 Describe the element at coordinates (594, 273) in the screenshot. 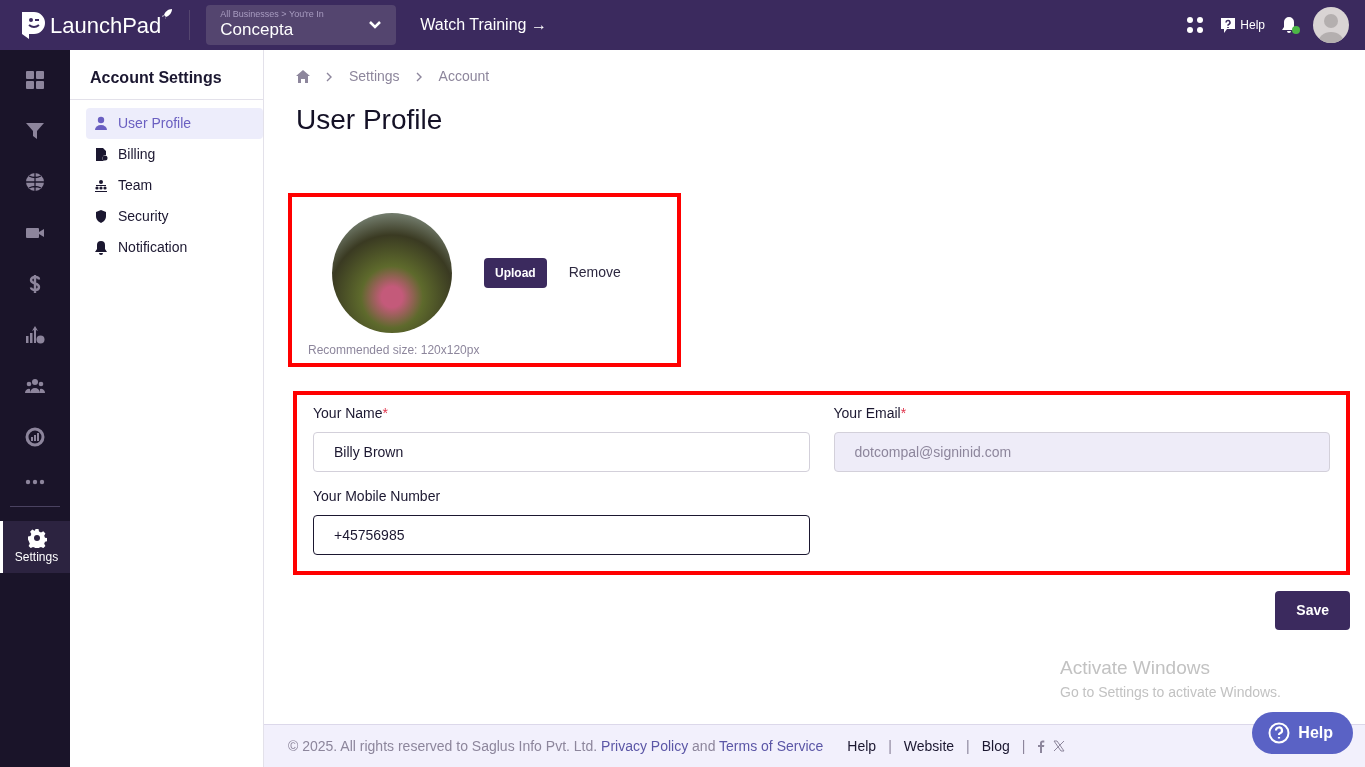

I see `remove-button: Remove` at that location.